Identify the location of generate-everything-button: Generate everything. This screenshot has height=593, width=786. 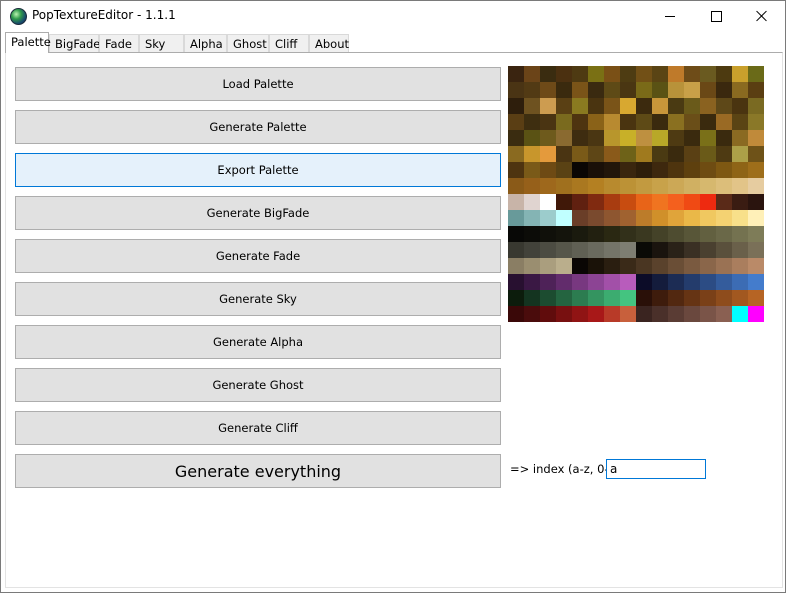
(258, 471).